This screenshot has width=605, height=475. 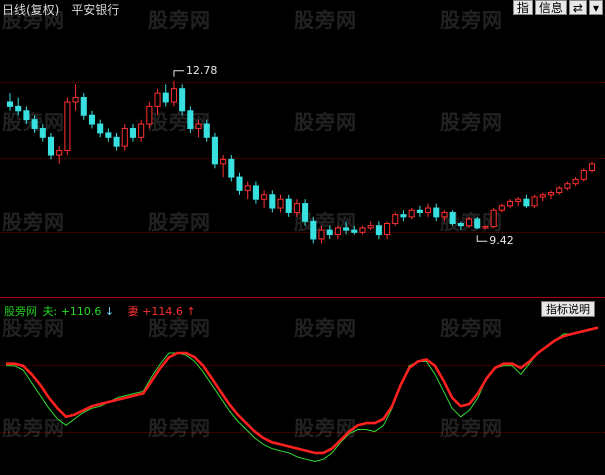 I want to click on slow-label: 妻, so click(x=133, y=311).